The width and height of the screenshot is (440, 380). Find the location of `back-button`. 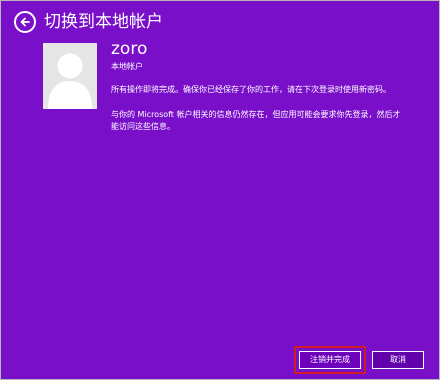

back-button is located at coordinates (25, 22).